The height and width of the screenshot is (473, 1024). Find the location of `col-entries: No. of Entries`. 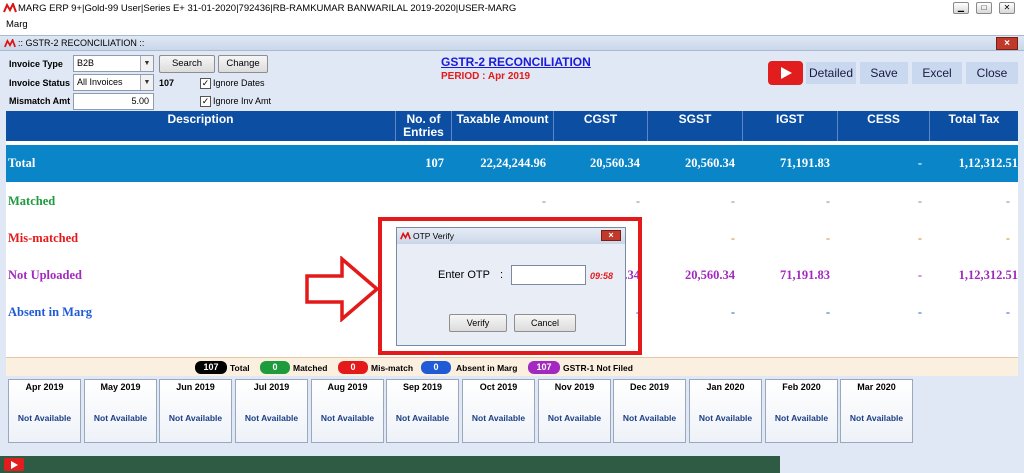

col-entries: No. of Entries is located at coordinates (424, 126).